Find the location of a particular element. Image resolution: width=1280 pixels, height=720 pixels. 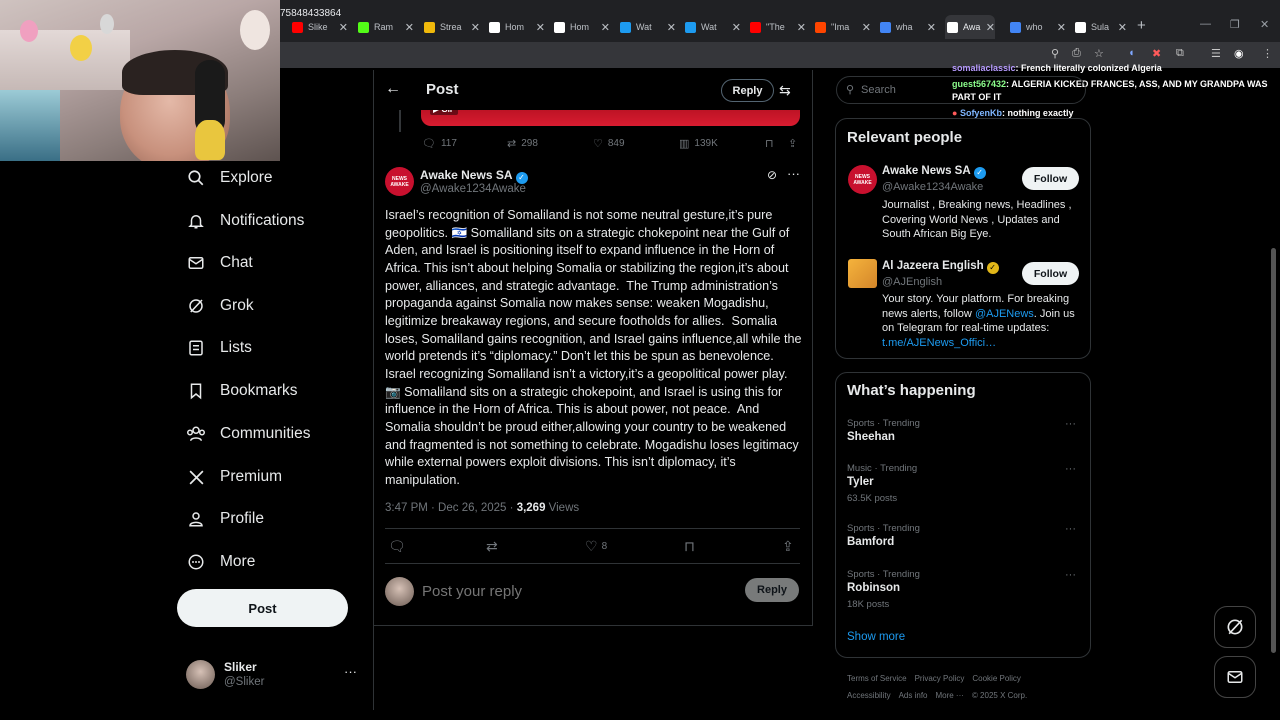

author-handle: @Awake1234Awake is located at coordinates (473, 189).